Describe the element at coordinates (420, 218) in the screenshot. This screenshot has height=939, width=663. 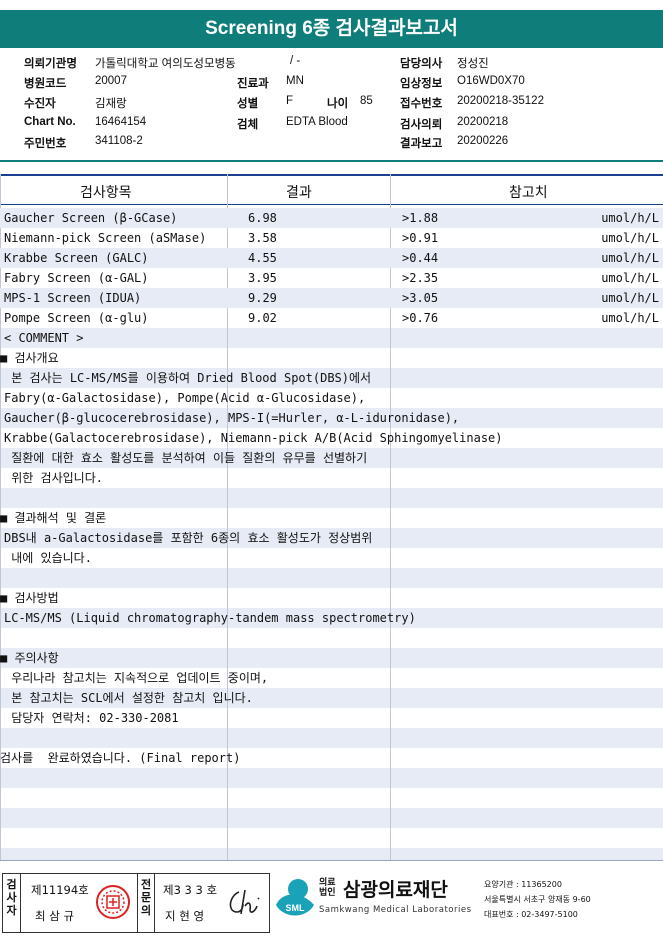
I see `row-reference: >1.88` at that location.